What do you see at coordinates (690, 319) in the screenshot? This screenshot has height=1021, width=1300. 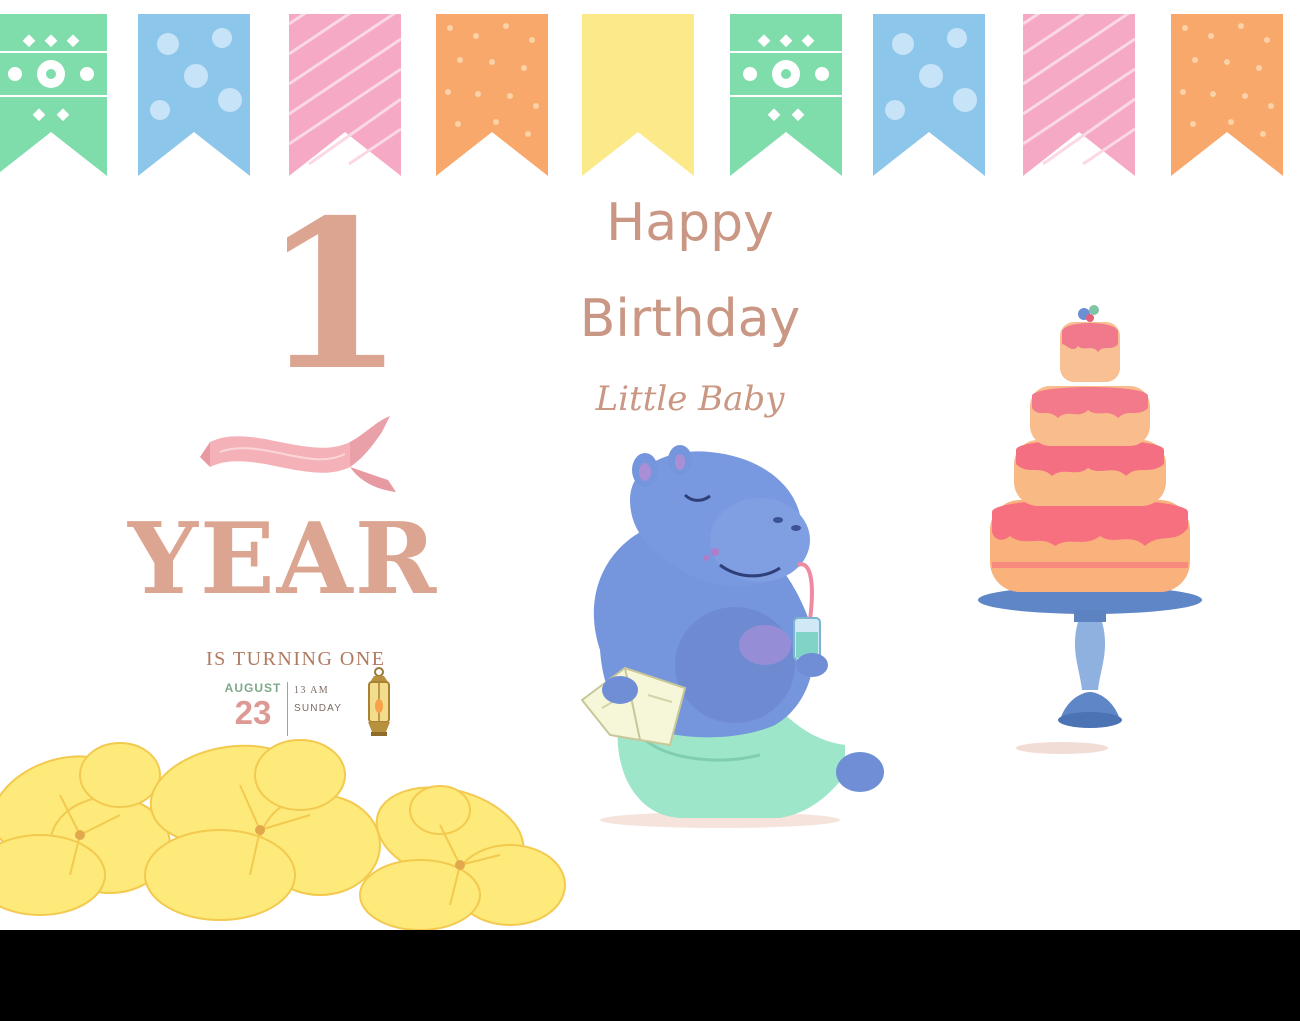 I see `heading-birthday: Birthday` at bounding box center [690, 319].